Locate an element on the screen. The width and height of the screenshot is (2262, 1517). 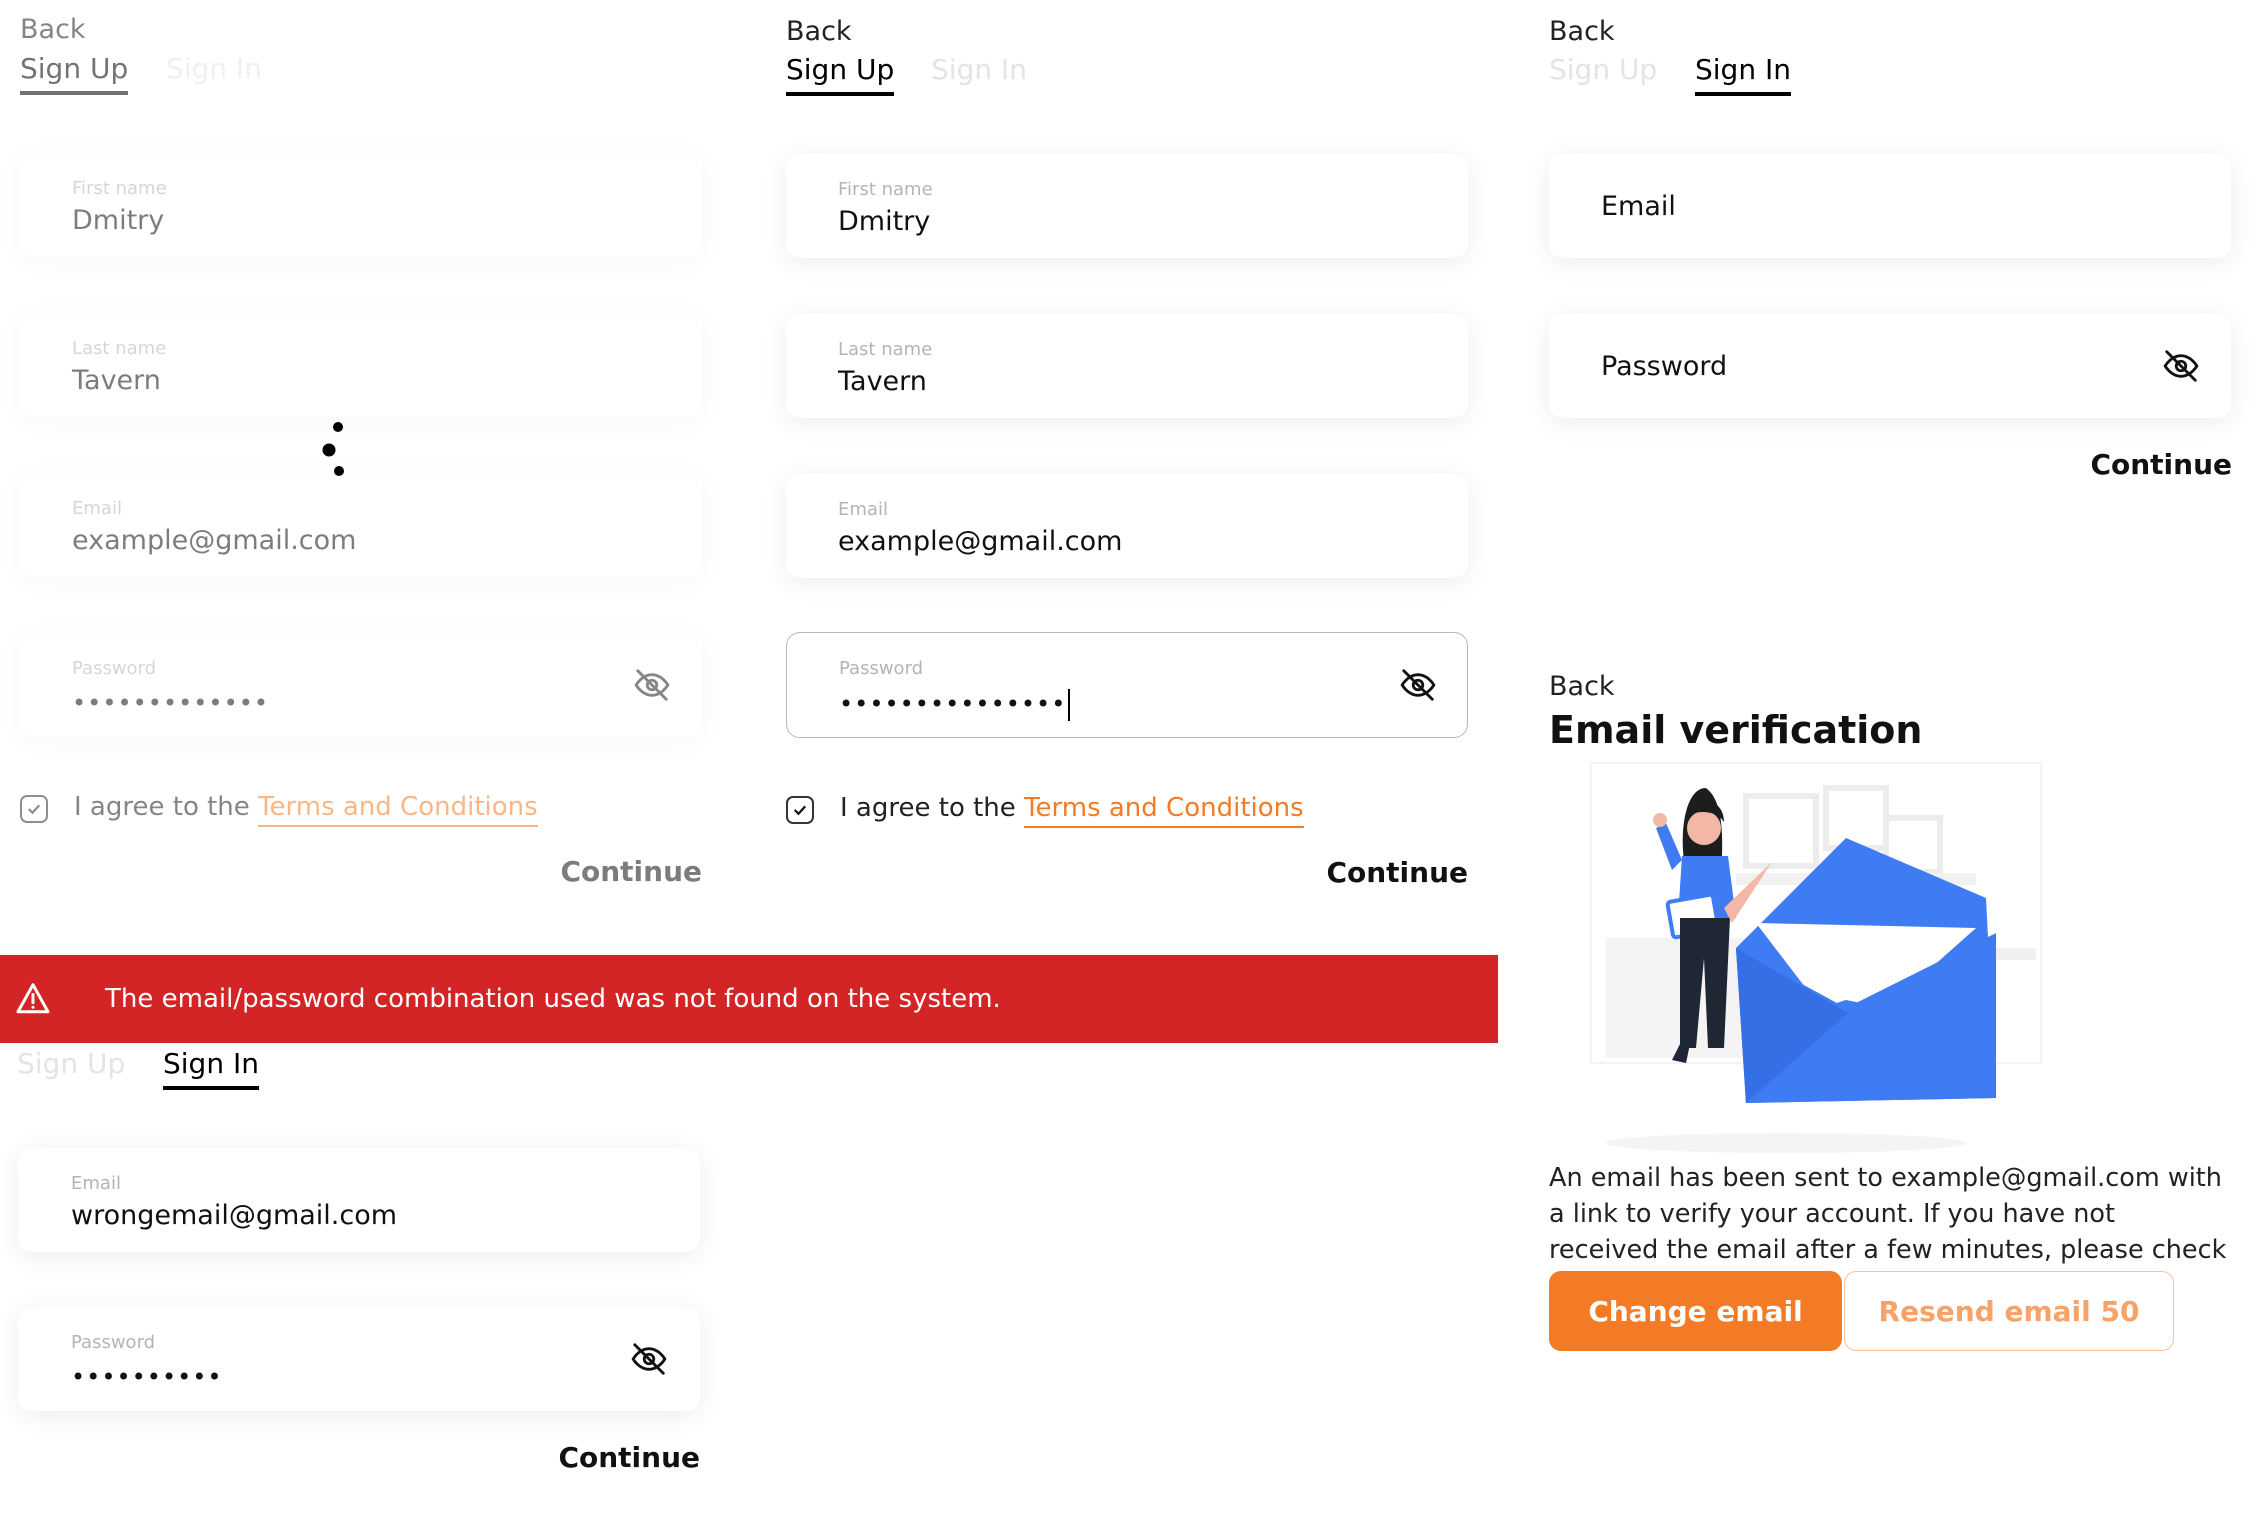
envelope-illustration is located at coordinates (1816, 957).